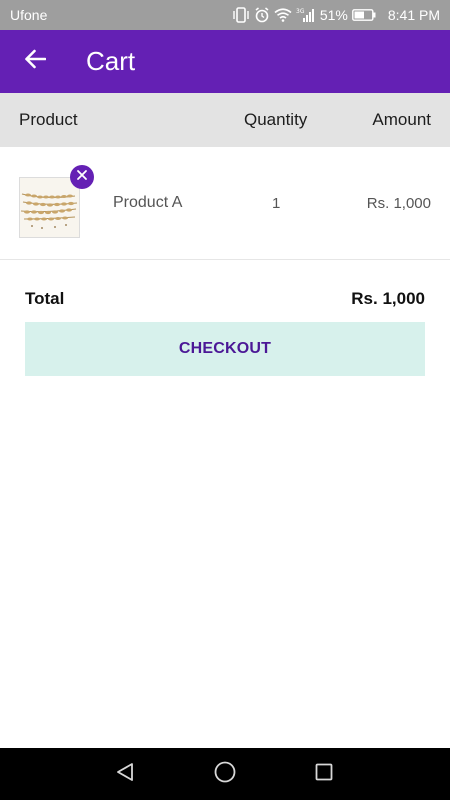 The width and height of the screenshot is (450, 800). What do you see at coordinates (225, 349) in the screenshot?
I see `checkout-button: CHECKOUT` at bounding box center [225, 349].